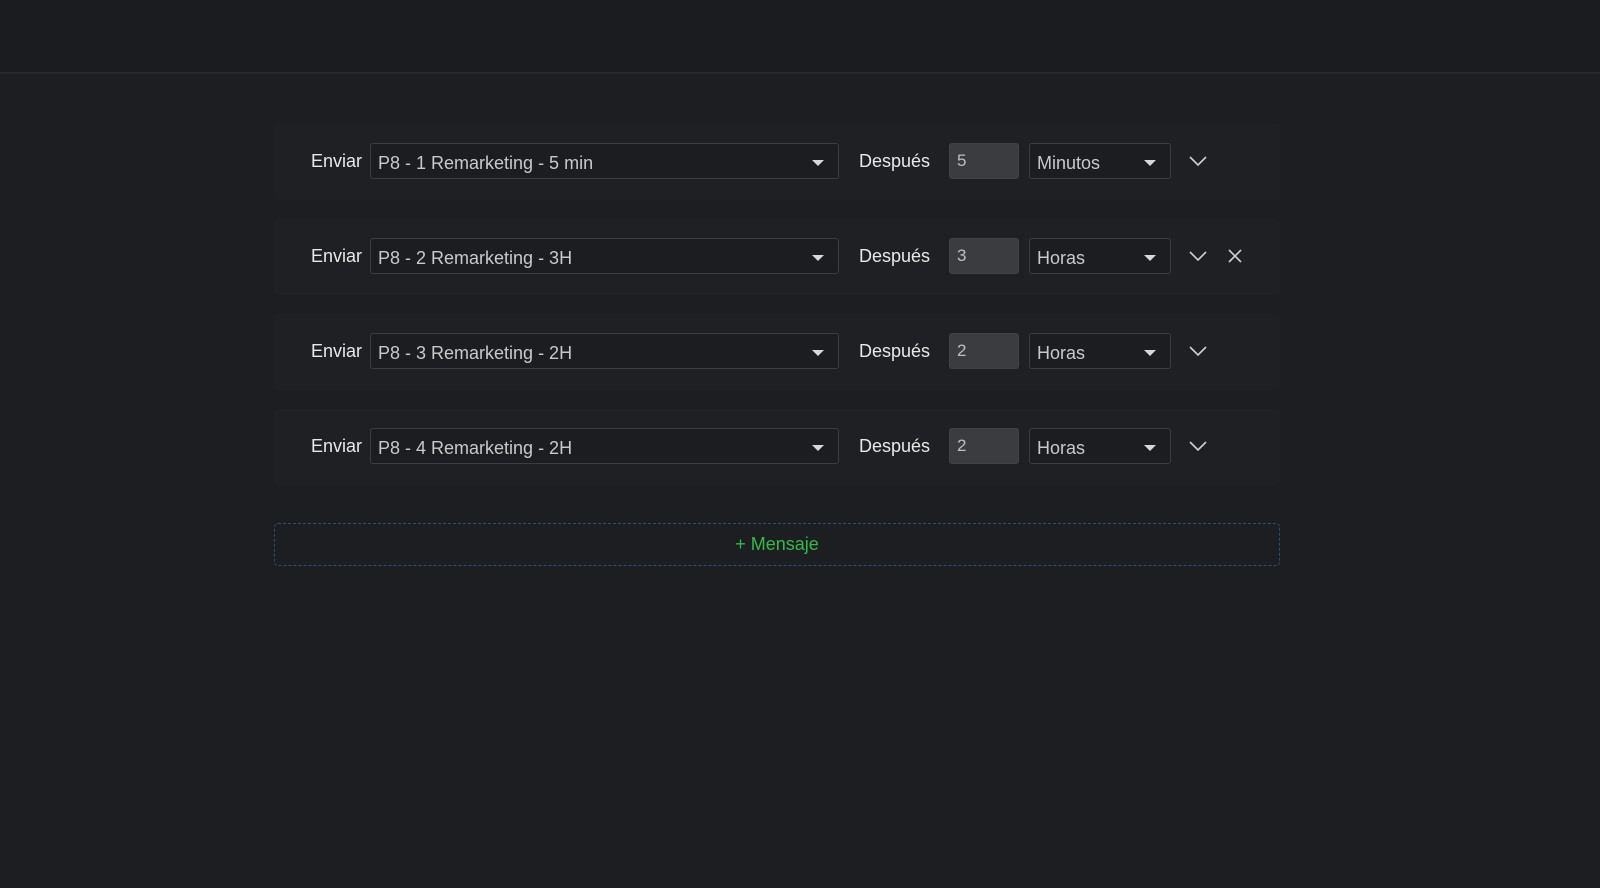  What do you see at coordinates (800, 37) in the screenshot?
I see `top-bar` at bounding box center [800, 37].